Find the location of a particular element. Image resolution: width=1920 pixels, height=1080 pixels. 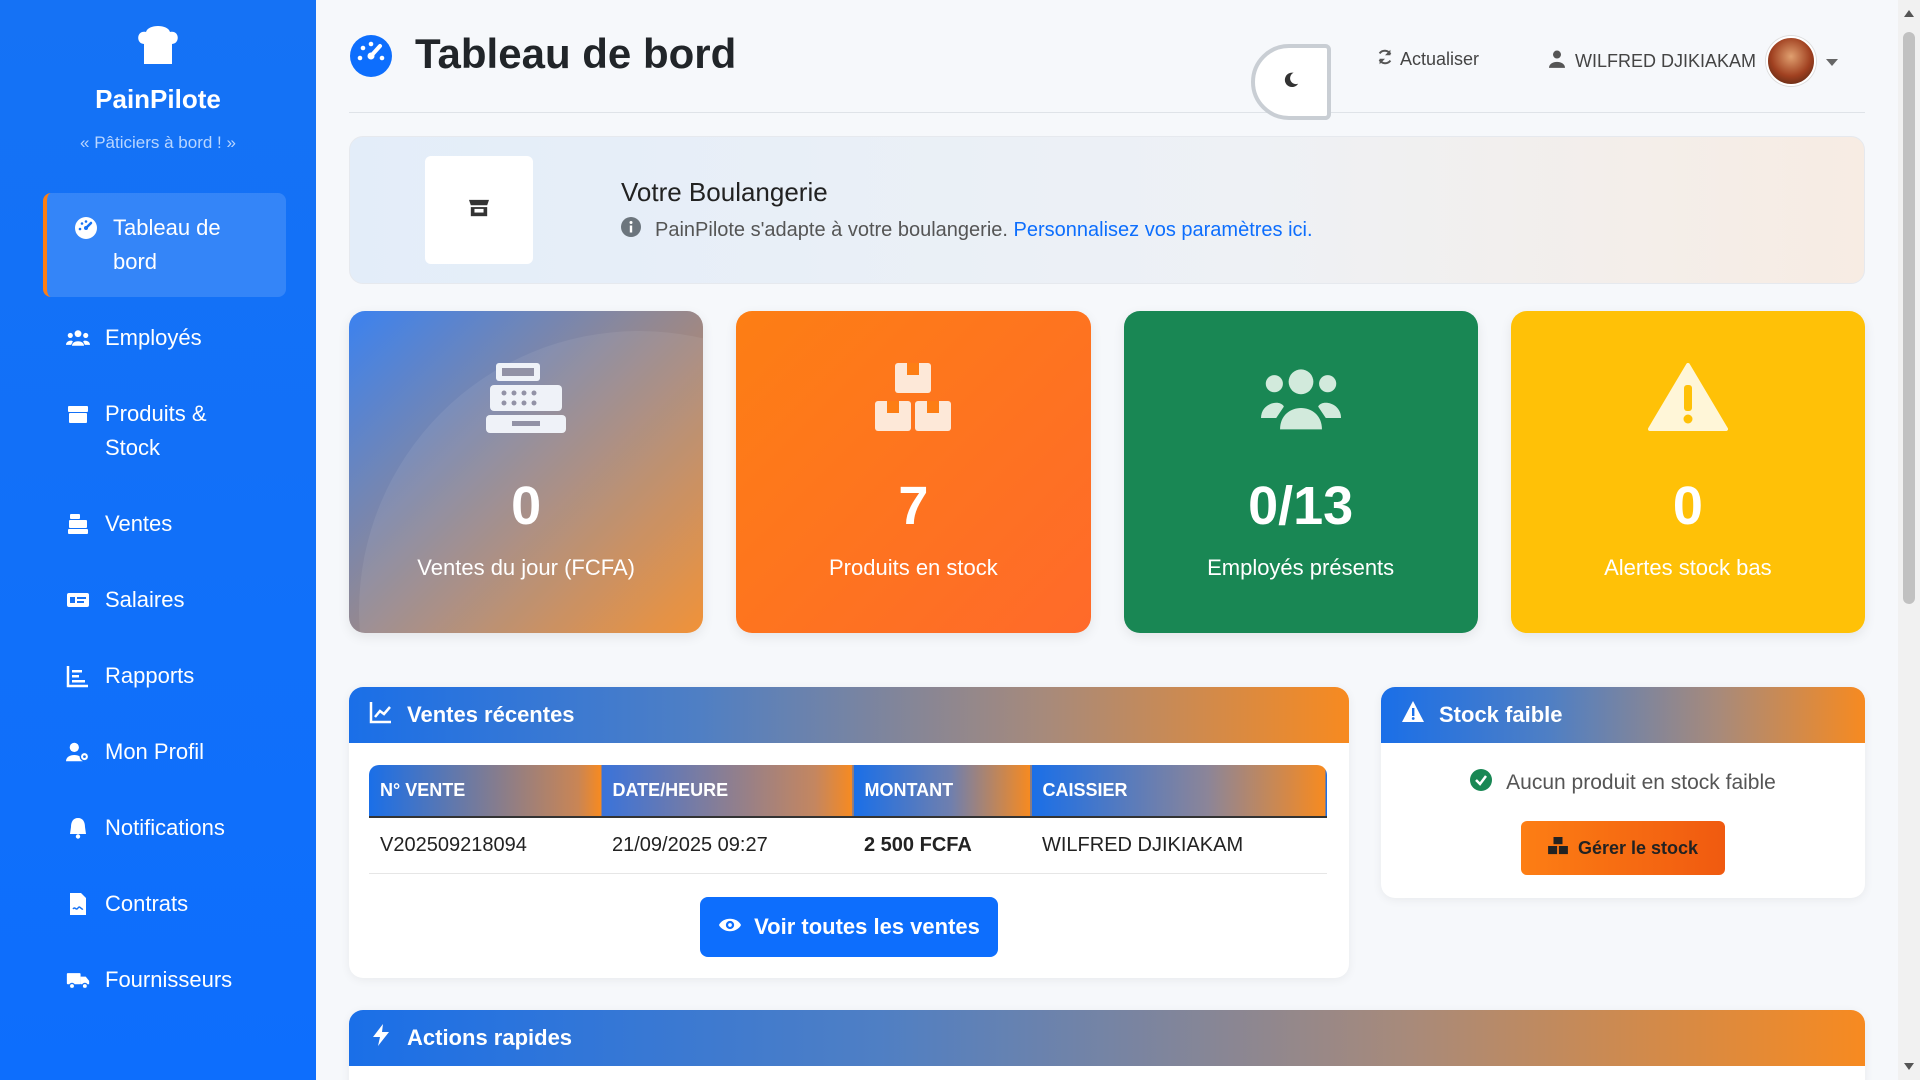

money-bill-icon is located at coordinates (78, 600).